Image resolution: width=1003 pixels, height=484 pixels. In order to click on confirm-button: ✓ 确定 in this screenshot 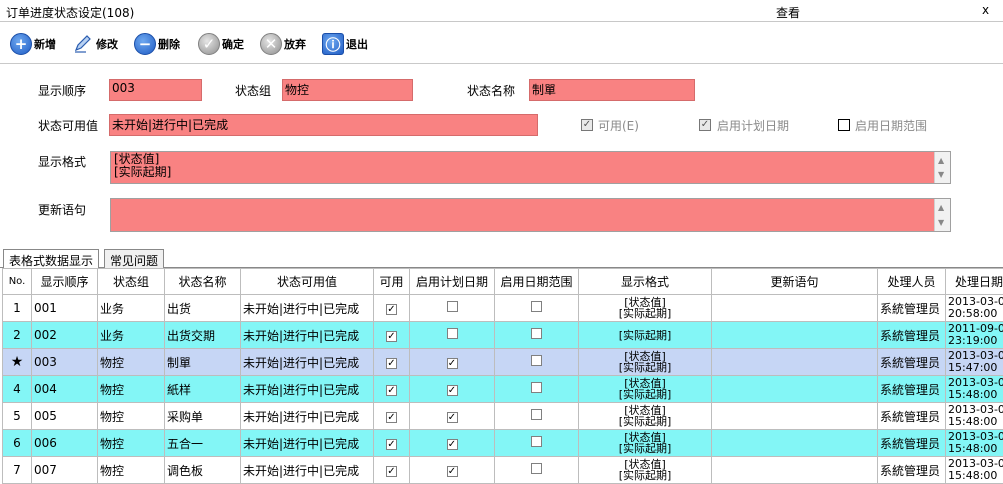, I will do `click(221, 44)`.